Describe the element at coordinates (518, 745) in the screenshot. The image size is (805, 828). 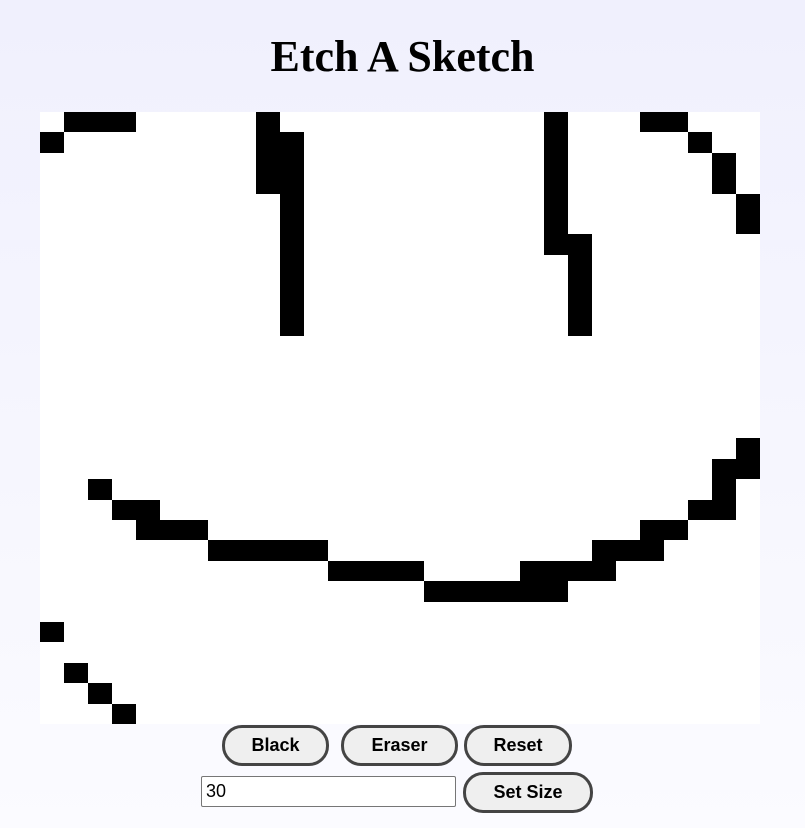
I see `reset-button: Reset` at that location.